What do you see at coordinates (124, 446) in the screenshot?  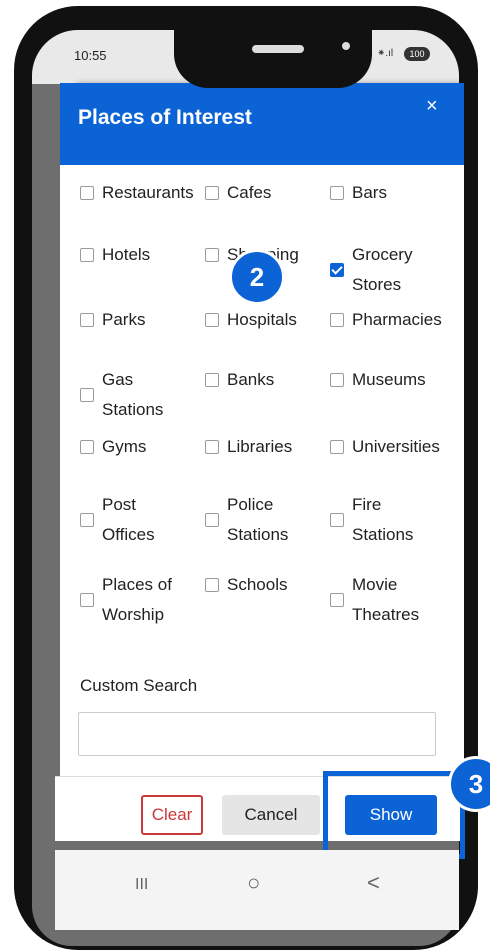 I see `option-label: Gyms` at bounding box center [124, 446].